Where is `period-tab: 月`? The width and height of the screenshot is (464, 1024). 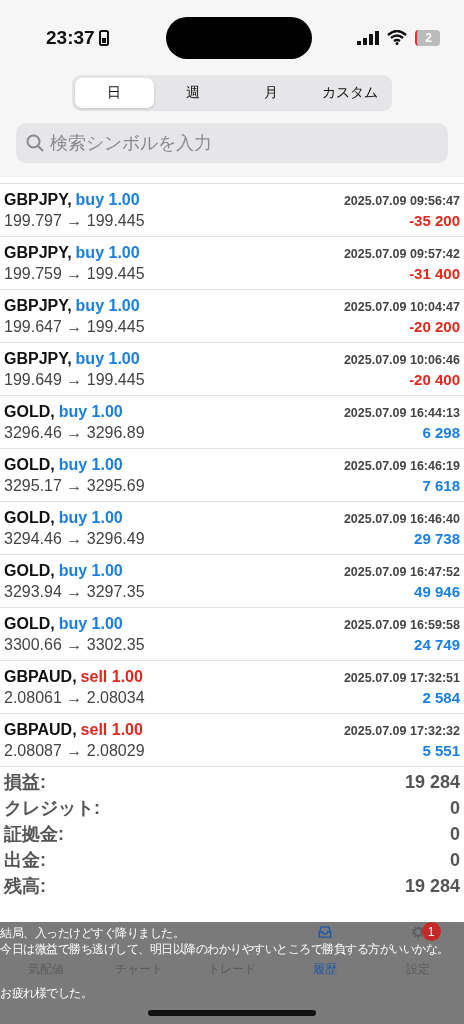 period-tab: 月 is located at coordinates (271, 93).